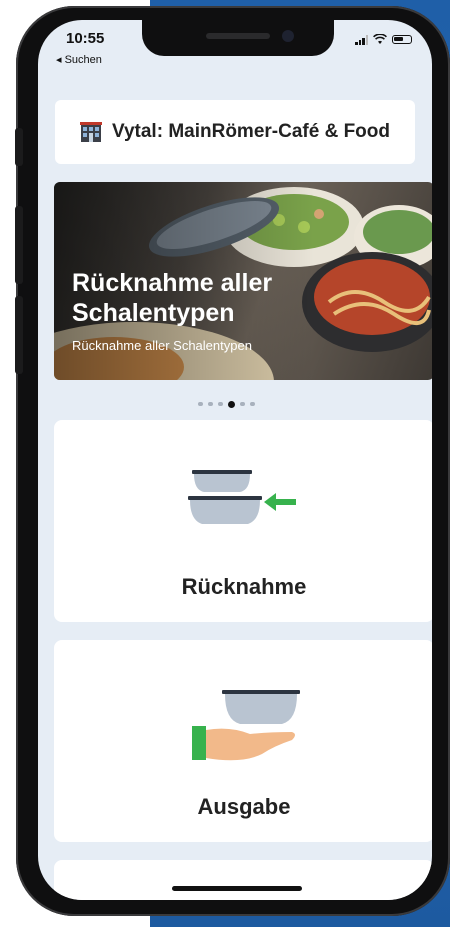 This screenshot has height=927, width=450. Describe the element at coordinates (380, 39) in the screenshot. I see `wifi-icon` at that location.